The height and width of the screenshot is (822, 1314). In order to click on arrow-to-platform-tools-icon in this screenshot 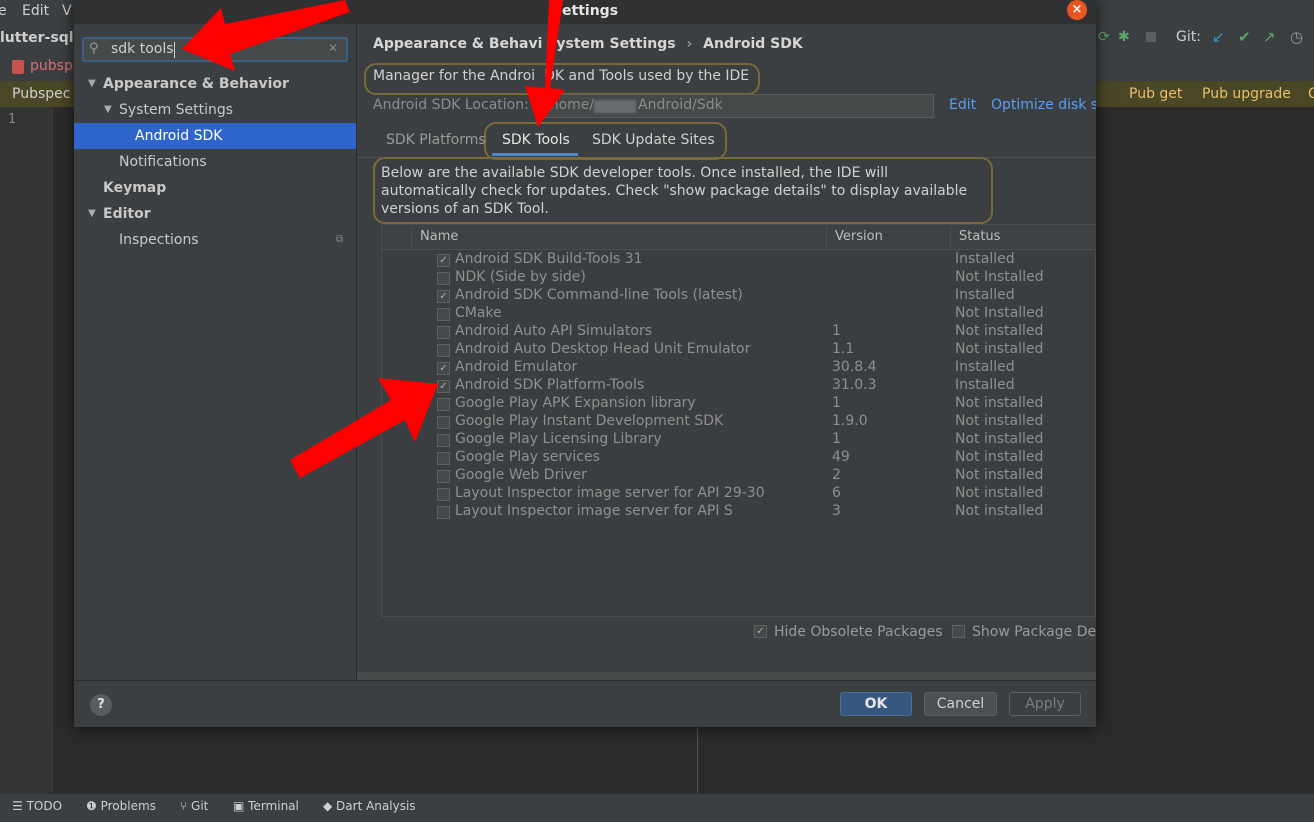, I will do `click(364, 428)`.